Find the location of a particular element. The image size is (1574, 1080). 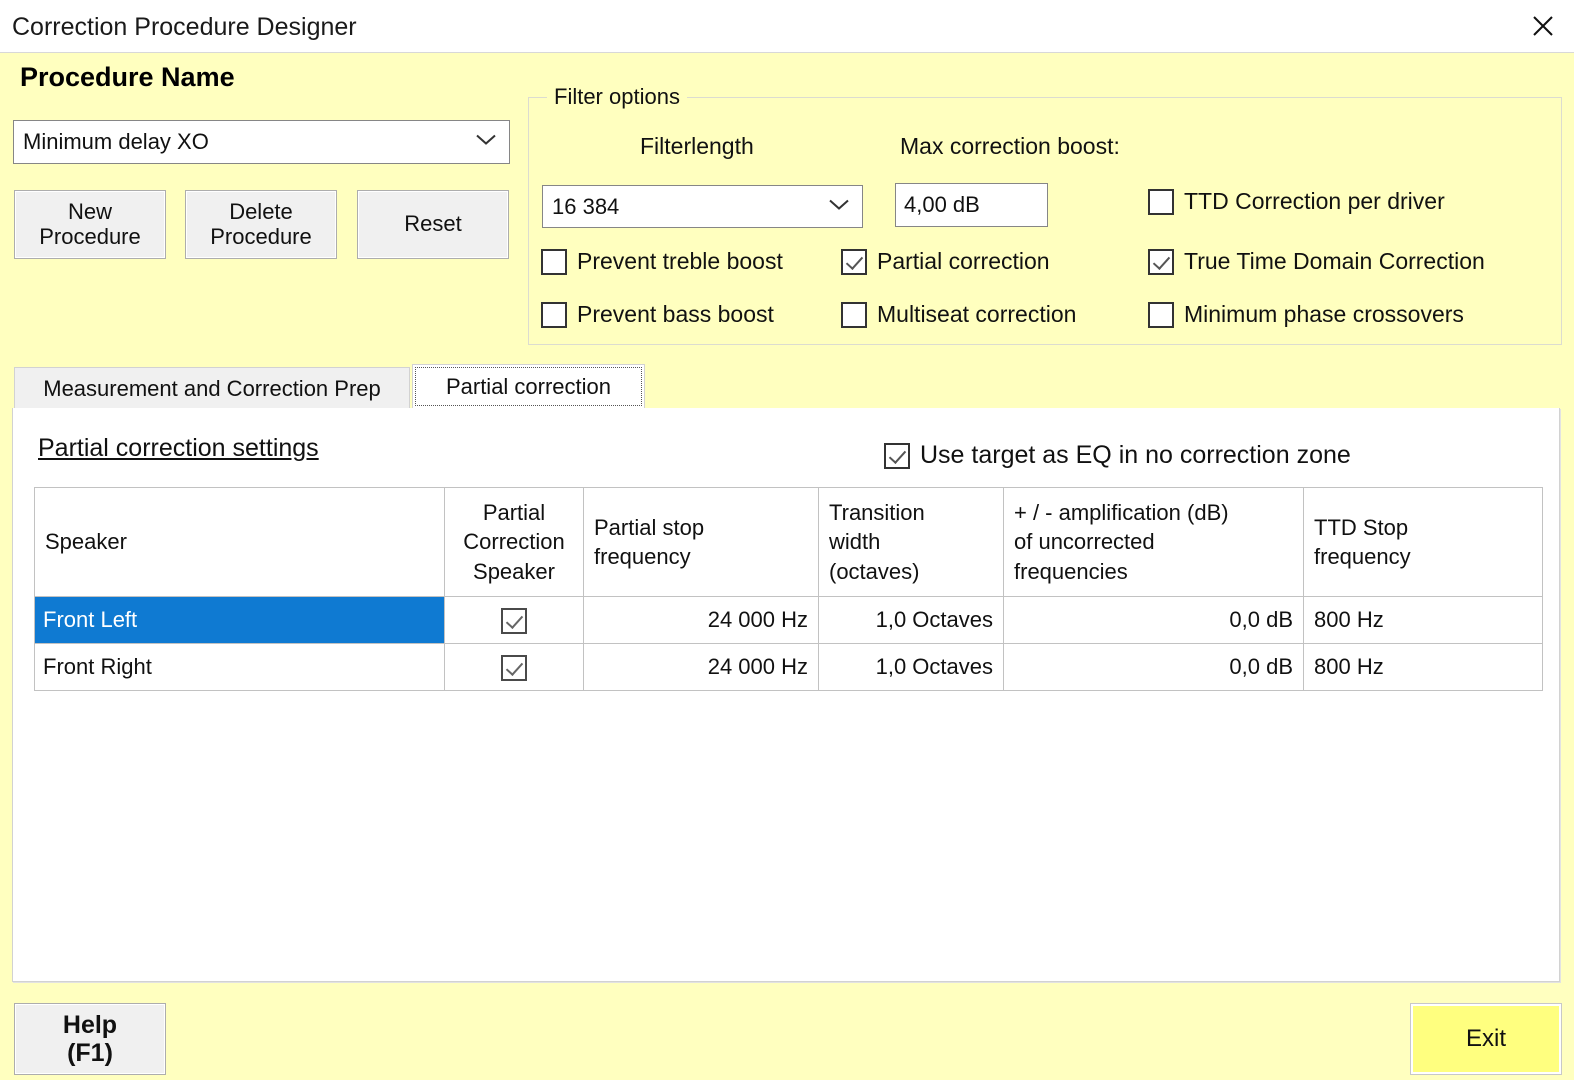

checkbox-label: Use target as EQ in no correction zone is located at coordinates (1135, 455).